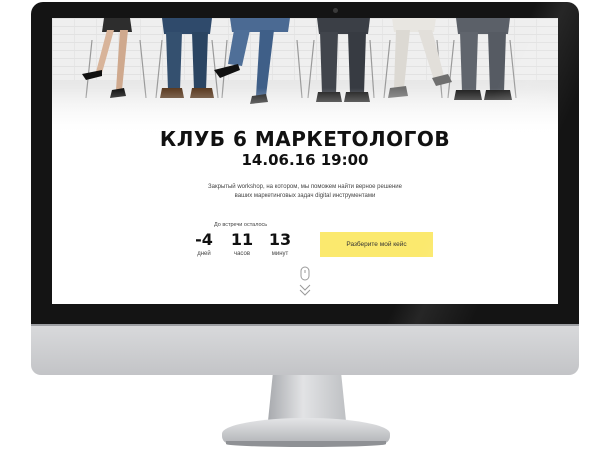 This screenshot has width=608, height=456. What do you see at coordinates (305, 349) in the screenshot?
I see `monitor-chin` at bounding box center [305, 349].